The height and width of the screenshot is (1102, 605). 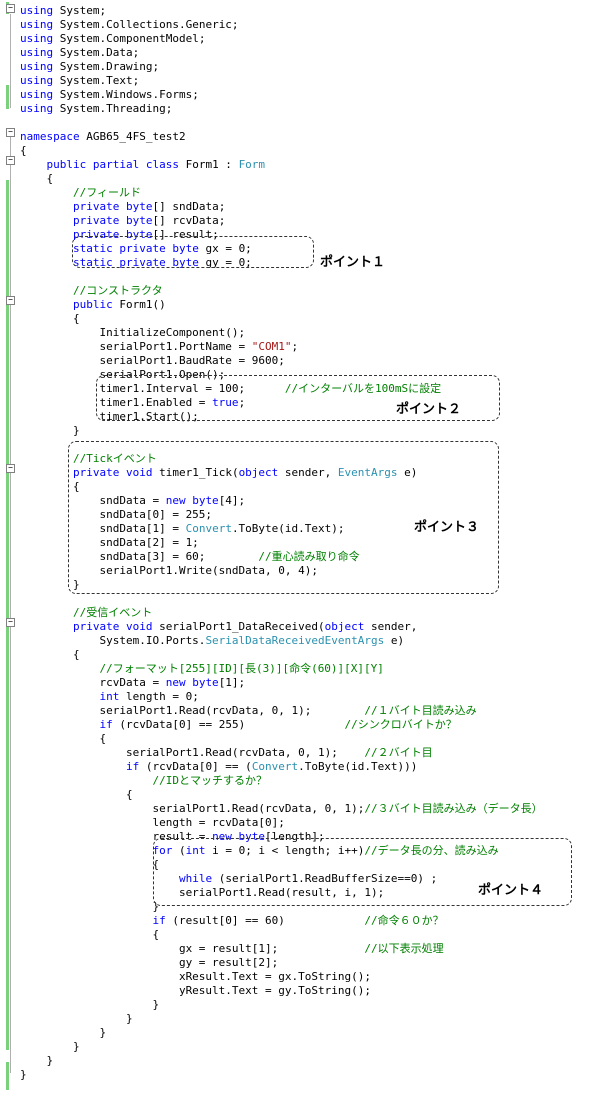 I want to click on code-token: System.Threading;, so click(x=113, y=108).